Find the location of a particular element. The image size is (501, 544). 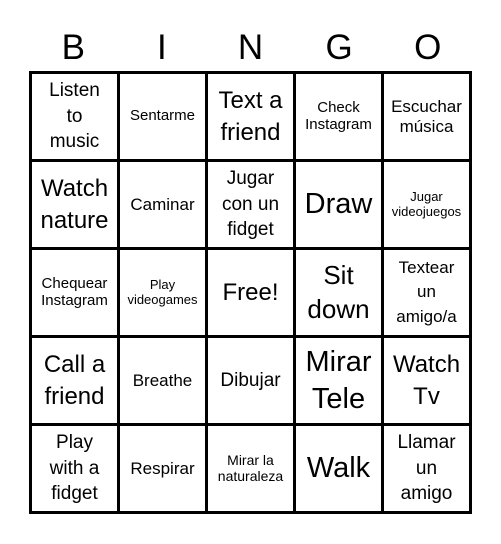

cell-text: Text a friend is located at coordinates (250, 116).